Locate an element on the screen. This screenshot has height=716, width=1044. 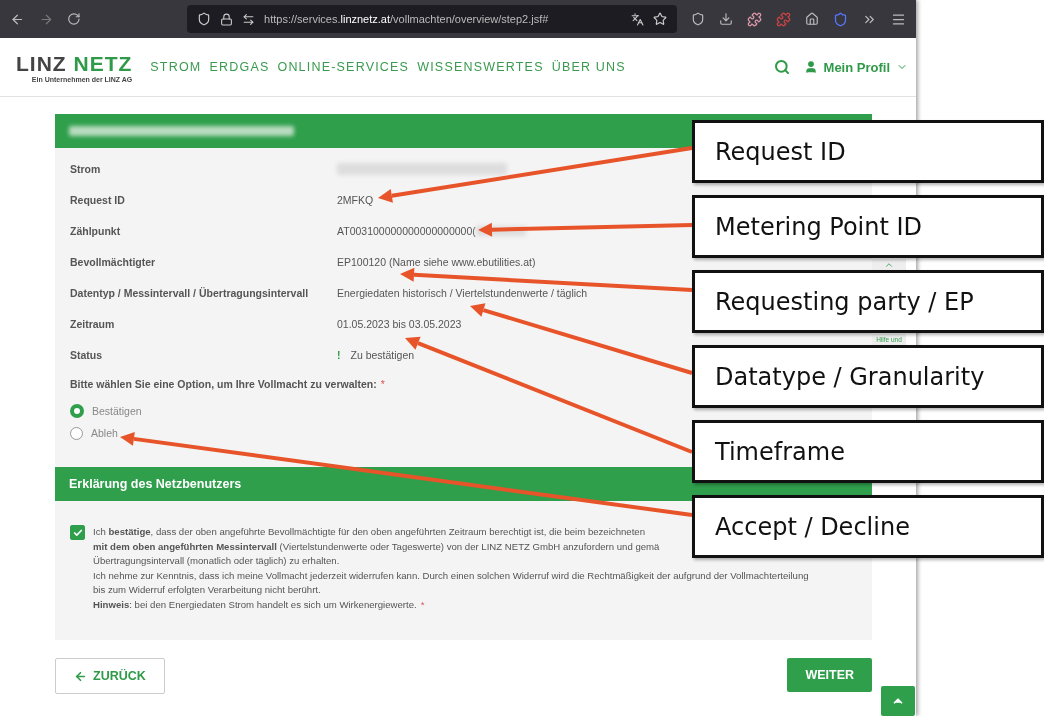
checkbox is located at coordinates (77, 532).